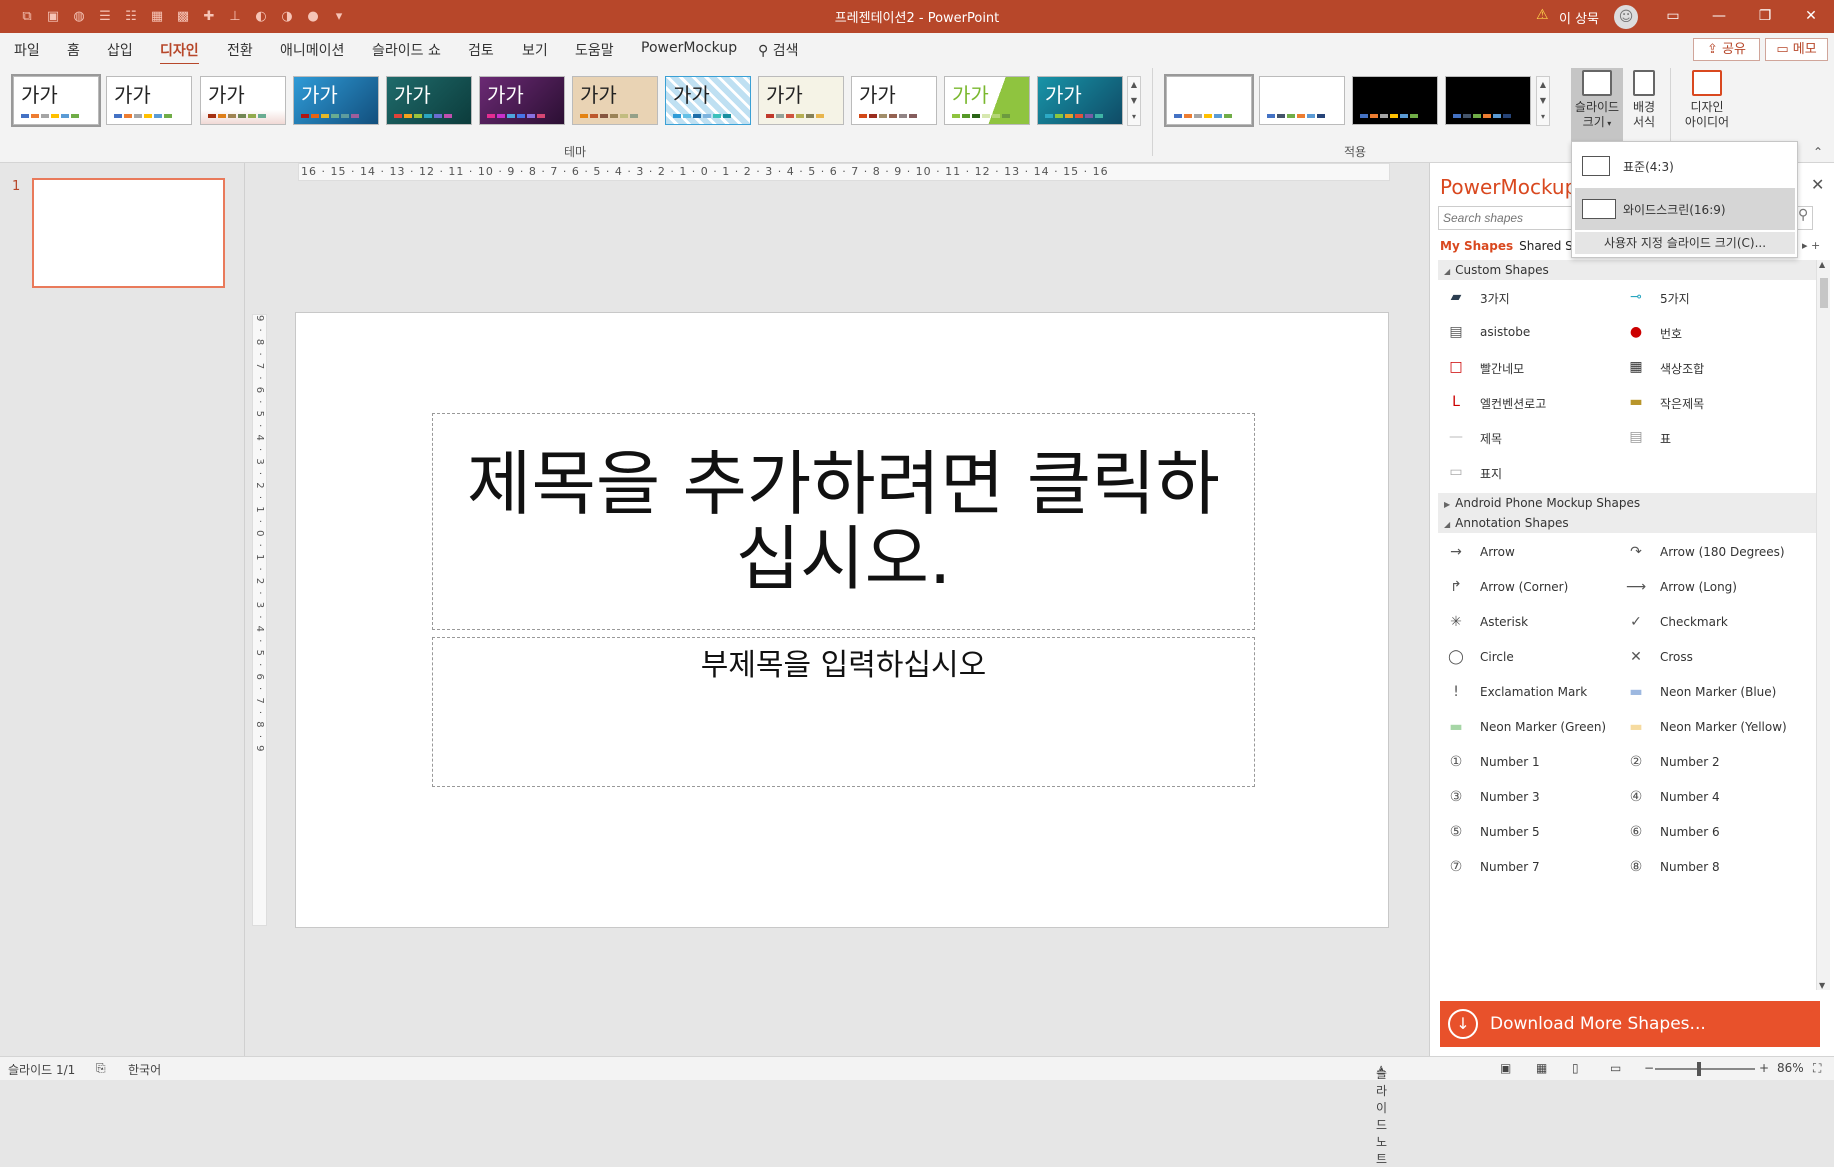 The width and height of the screenshot is (1834, 1167). What do you see at coordinates (1134, 101) in the screenshot?
I see `theme-gallery-scroll: ▲ ▼ ▾` at bounding box center [1134, 101].